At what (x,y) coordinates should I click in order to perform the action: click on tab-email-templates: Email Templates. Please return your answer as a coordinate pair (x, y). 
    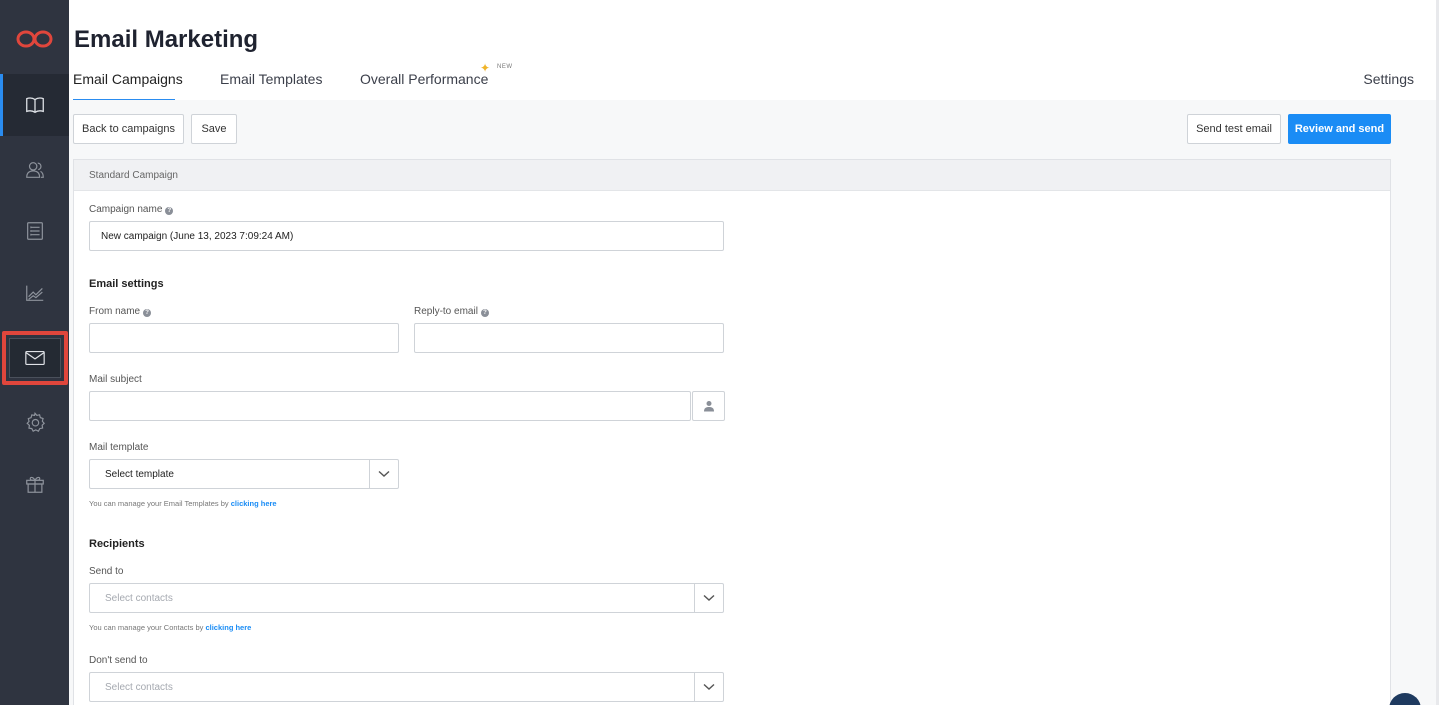
    Looking at the image, I should click on (271, 79).